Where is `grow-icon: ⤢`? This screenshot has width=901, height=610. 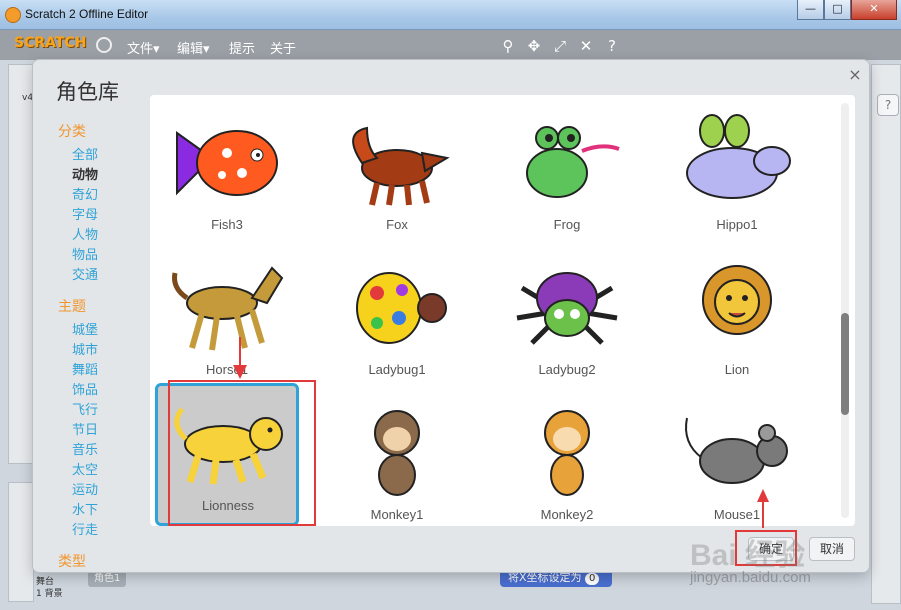
grow-icon: ⤢ is located at coordinates (560, 46).